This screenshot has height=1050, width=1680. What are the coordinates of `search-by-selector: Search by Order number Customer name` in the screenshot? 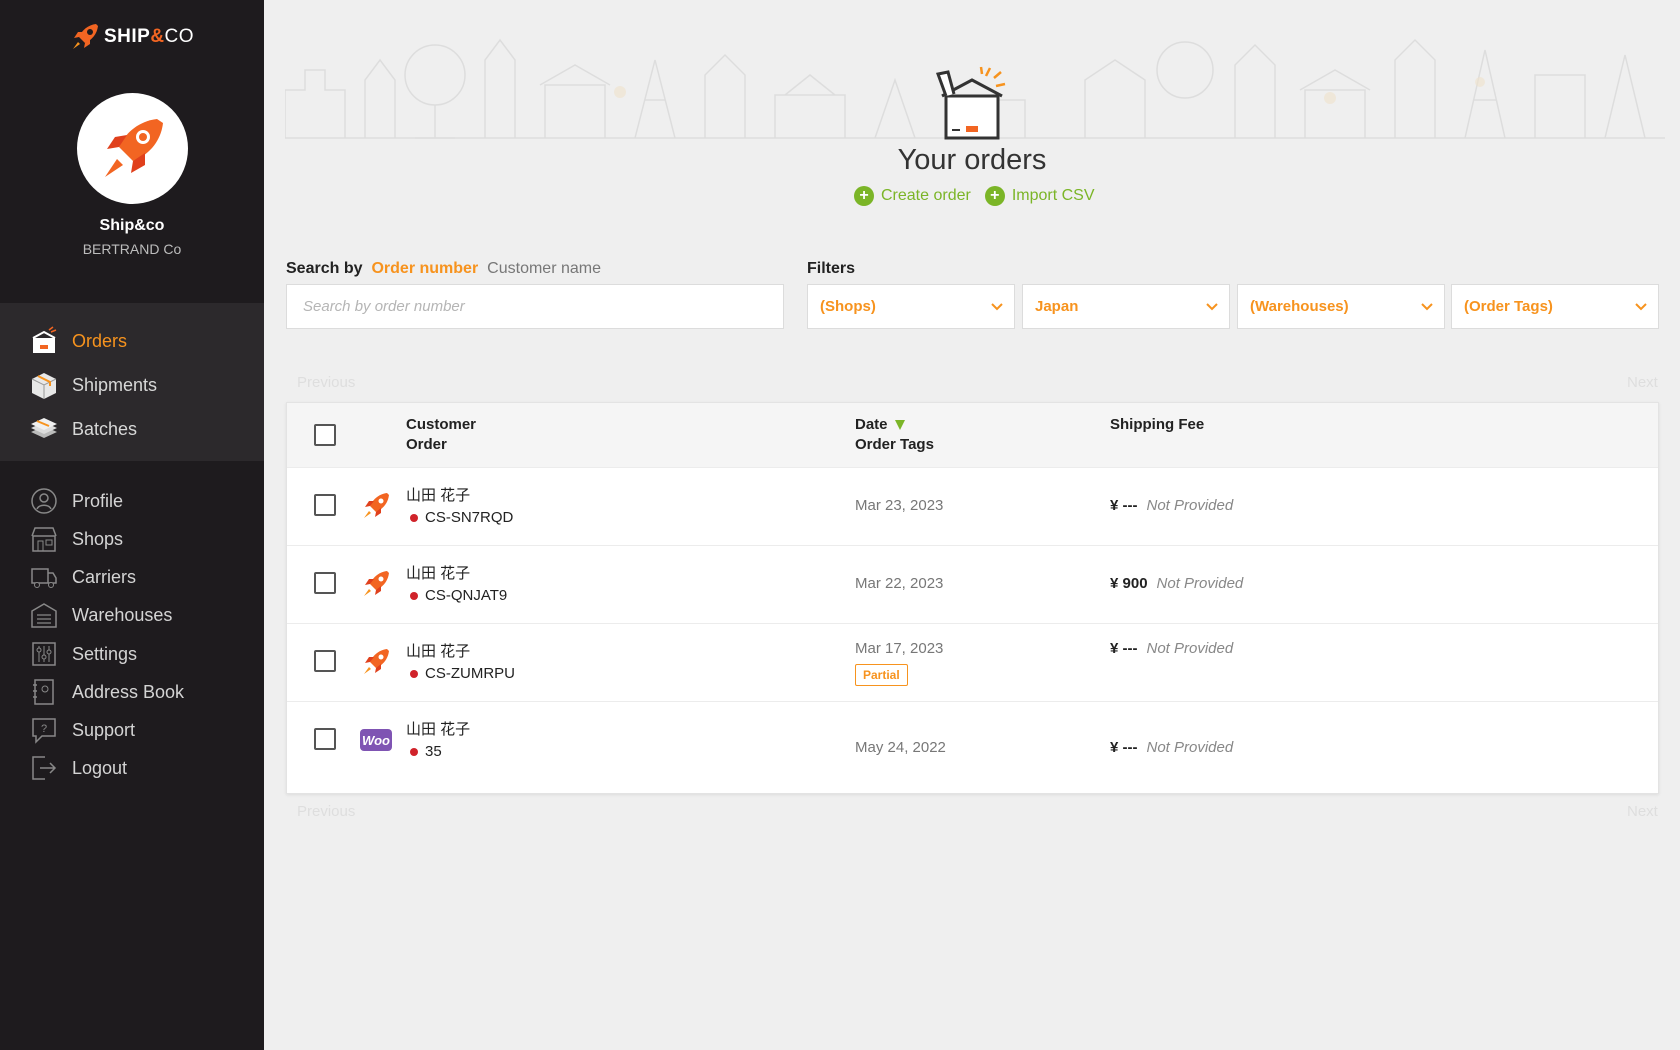 It's located at (443, 269).